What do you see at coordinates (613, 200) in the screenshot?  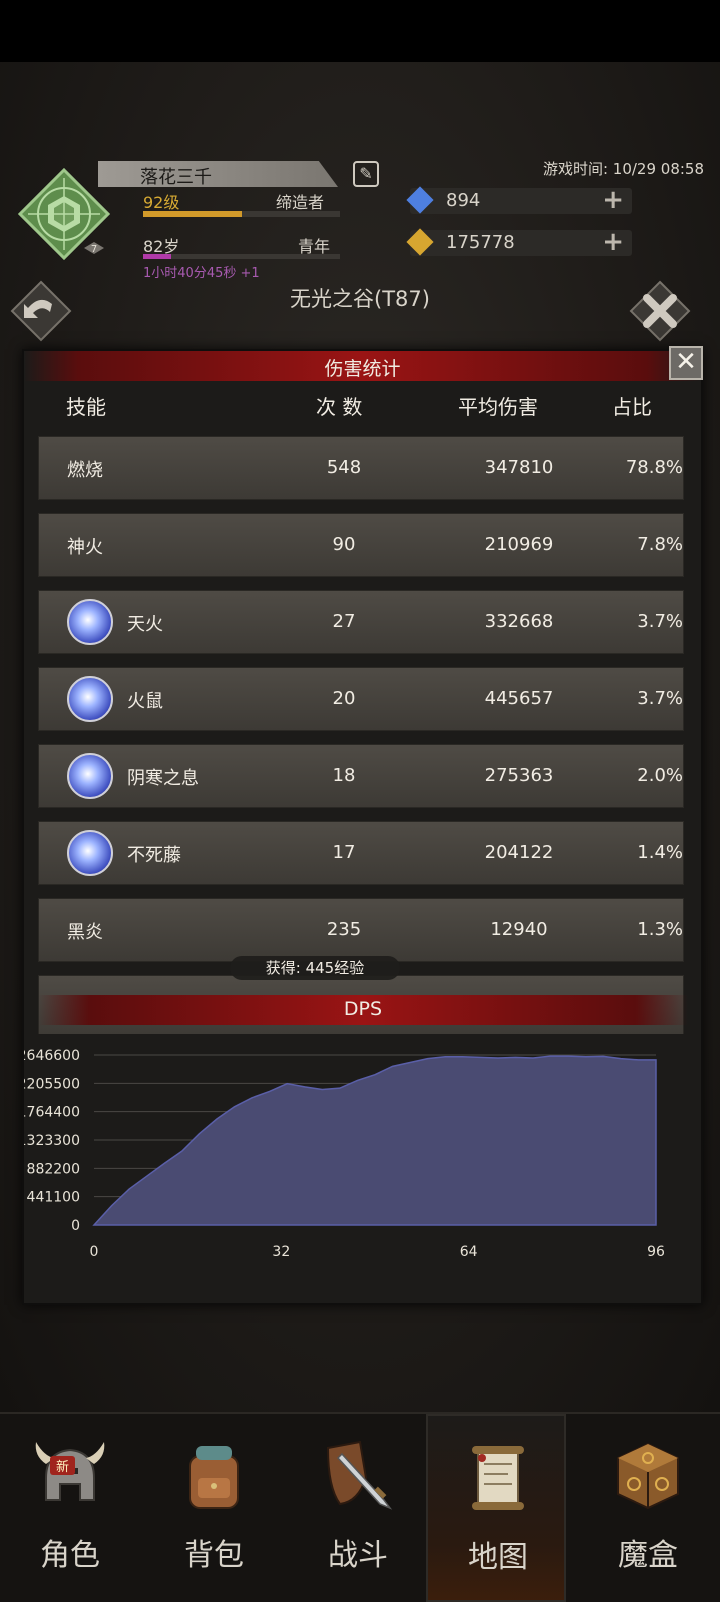 I see `add-blue-crystal-button: +` at bounding box center [613, 200].